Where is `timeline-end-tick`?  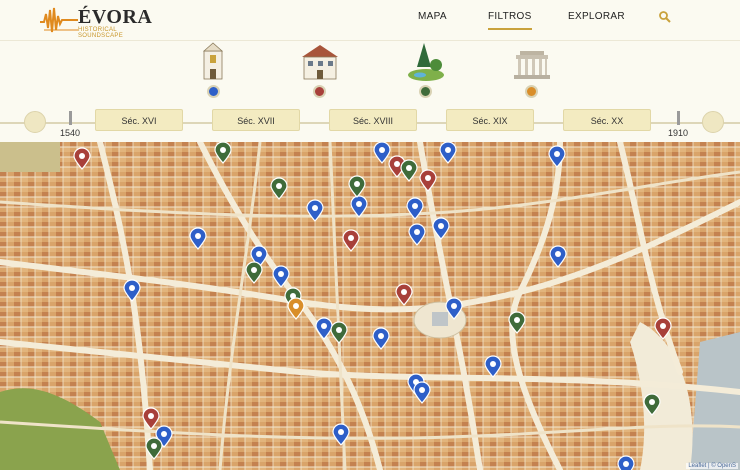
timeline-end-tick is located at coordinates (678, 118).